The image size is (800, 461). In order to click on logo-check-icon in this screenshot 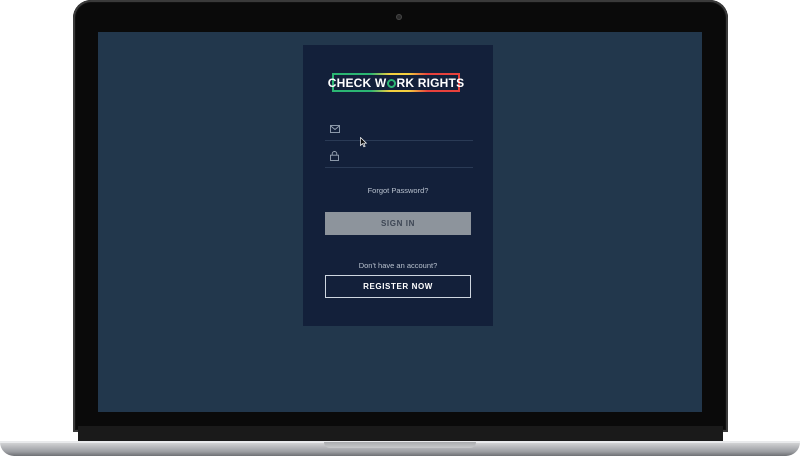, I will do `click(391, 83)`.